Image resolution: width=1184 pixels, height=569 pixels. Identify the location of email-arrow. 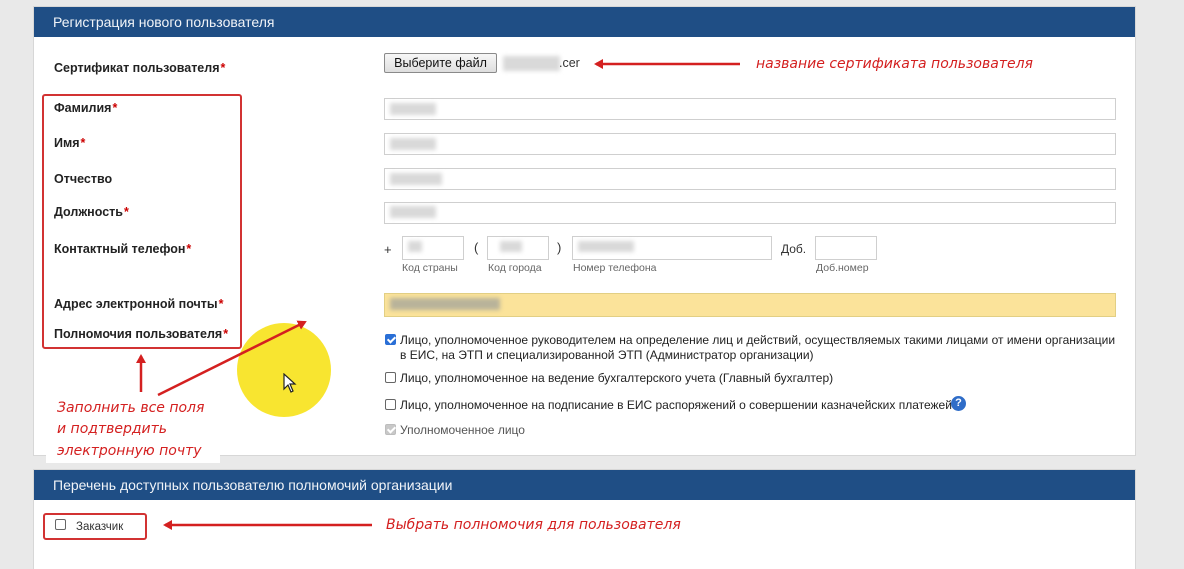
(232, 358).